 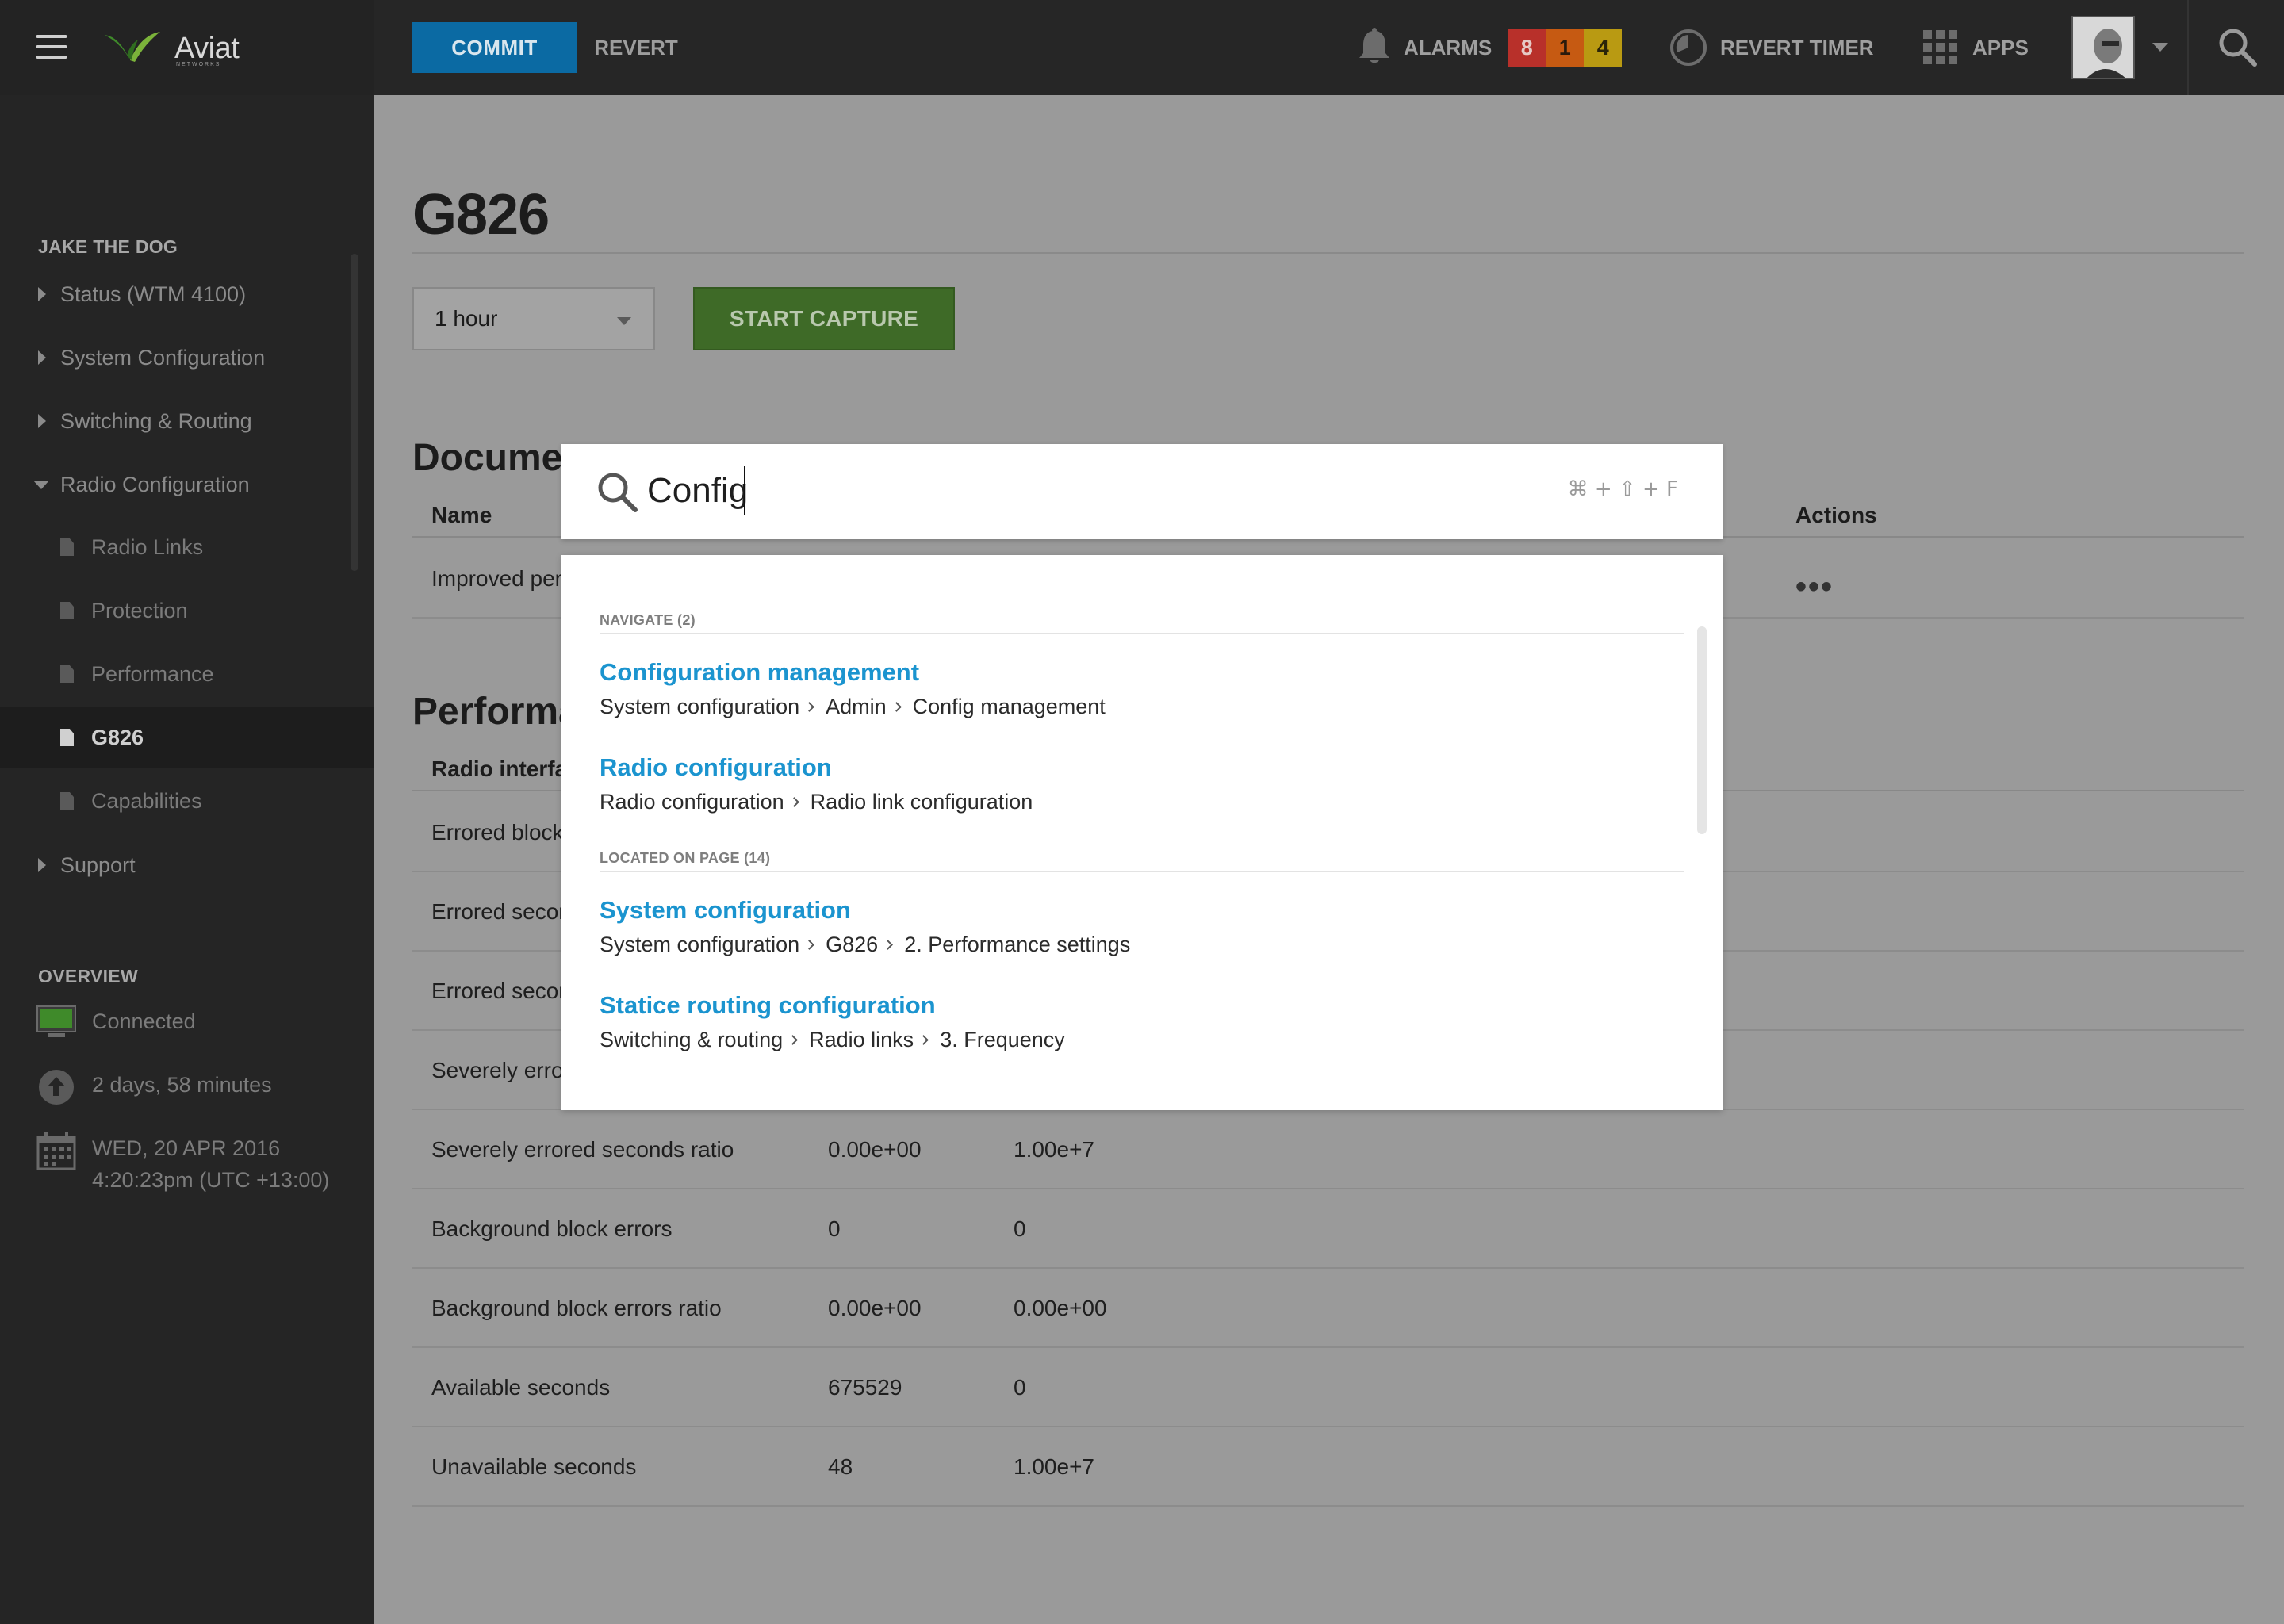 I want to click on search-dialog: ⌘ + ⇧ + F, so click(x=1142, y=491).